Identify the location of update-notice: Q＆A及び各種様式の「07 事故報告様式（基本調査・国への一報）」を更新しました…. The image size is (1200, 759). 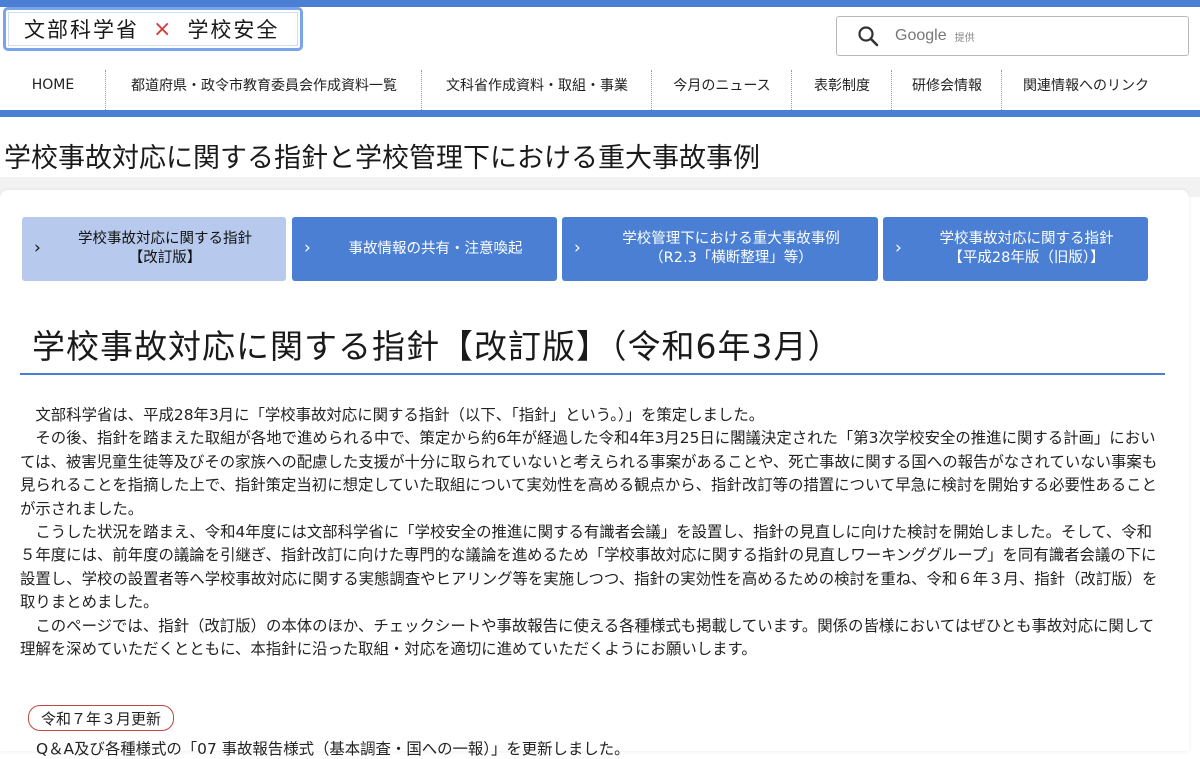
(333, 749).